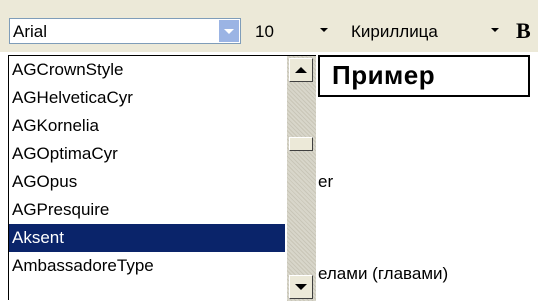 This screenshot has height=301, width=538. Describe the element at coordinates (30, 31) in the screenshot. I see `font-name-value: Arial` at that location.